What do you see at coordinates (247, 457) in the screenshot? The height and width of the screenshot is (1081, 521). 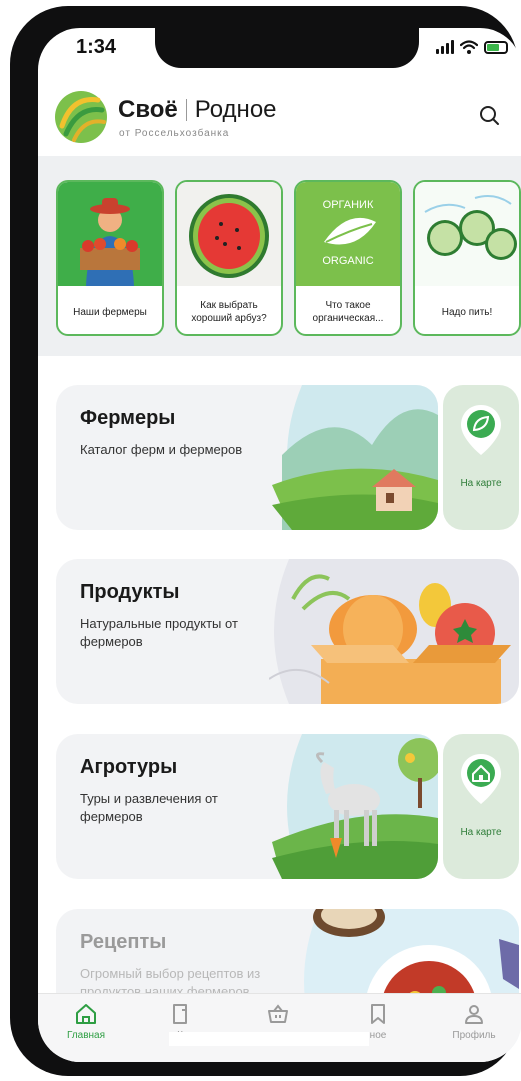 I see `card-farmers: Фермеры Каталог ферм и фермеров` at bounding box center [247, 457].